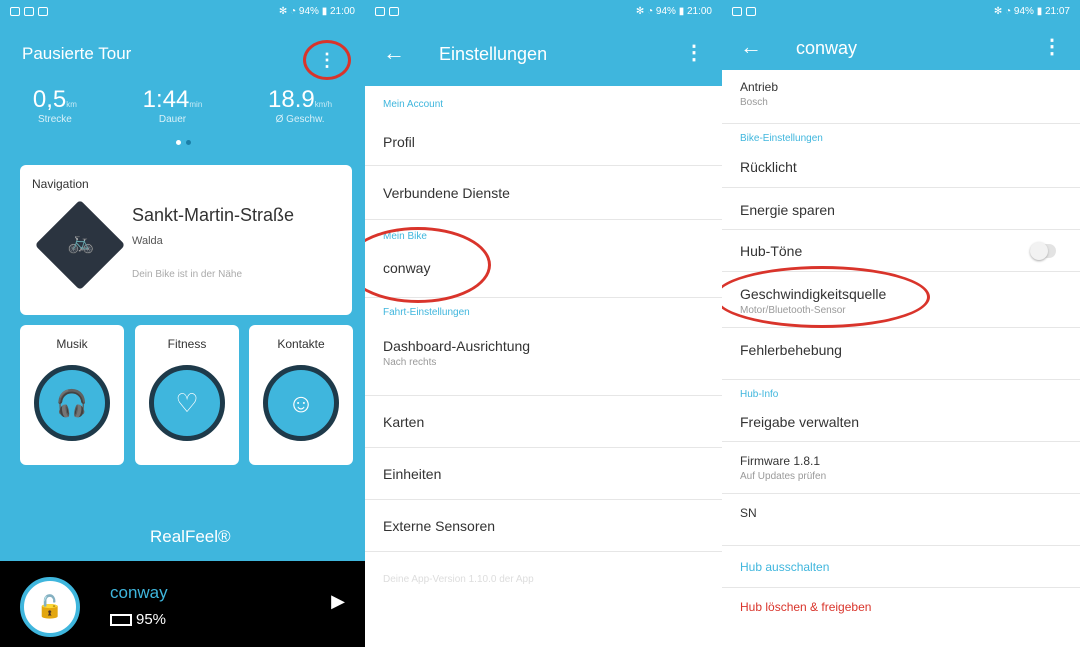 The width and height of the screenshot is (1080, 647). What do you see at coordinates (787, 210) in the screenshot?
I see `row-label: Energie sparen` at bounding box center [787, 210].